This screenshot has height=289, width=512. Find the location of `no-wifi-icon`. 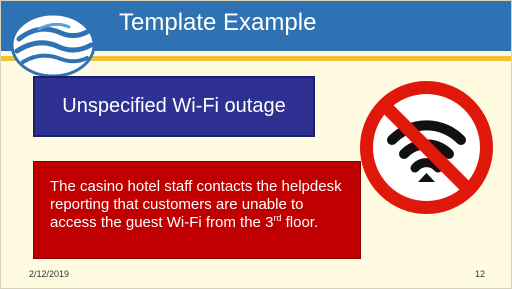

no-wifi-icon is located at coordinates (426, 147).